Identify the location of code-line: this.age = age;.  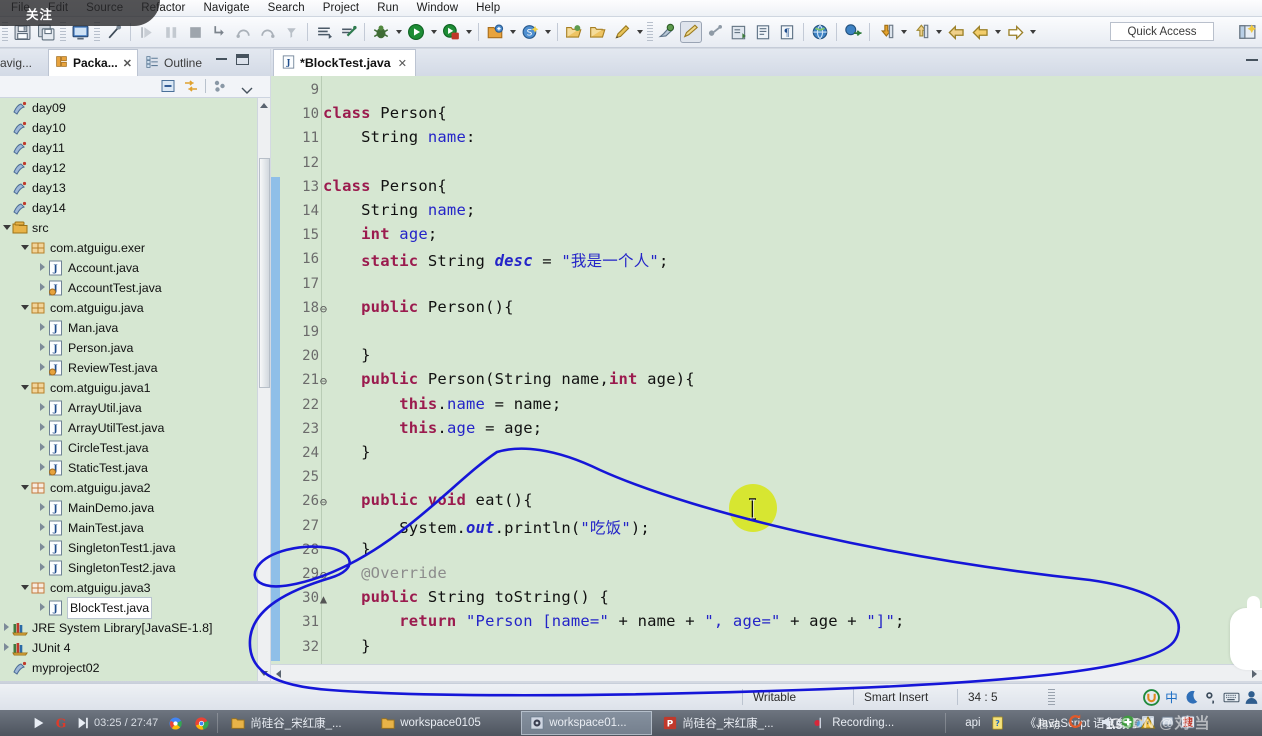
(432, 428).